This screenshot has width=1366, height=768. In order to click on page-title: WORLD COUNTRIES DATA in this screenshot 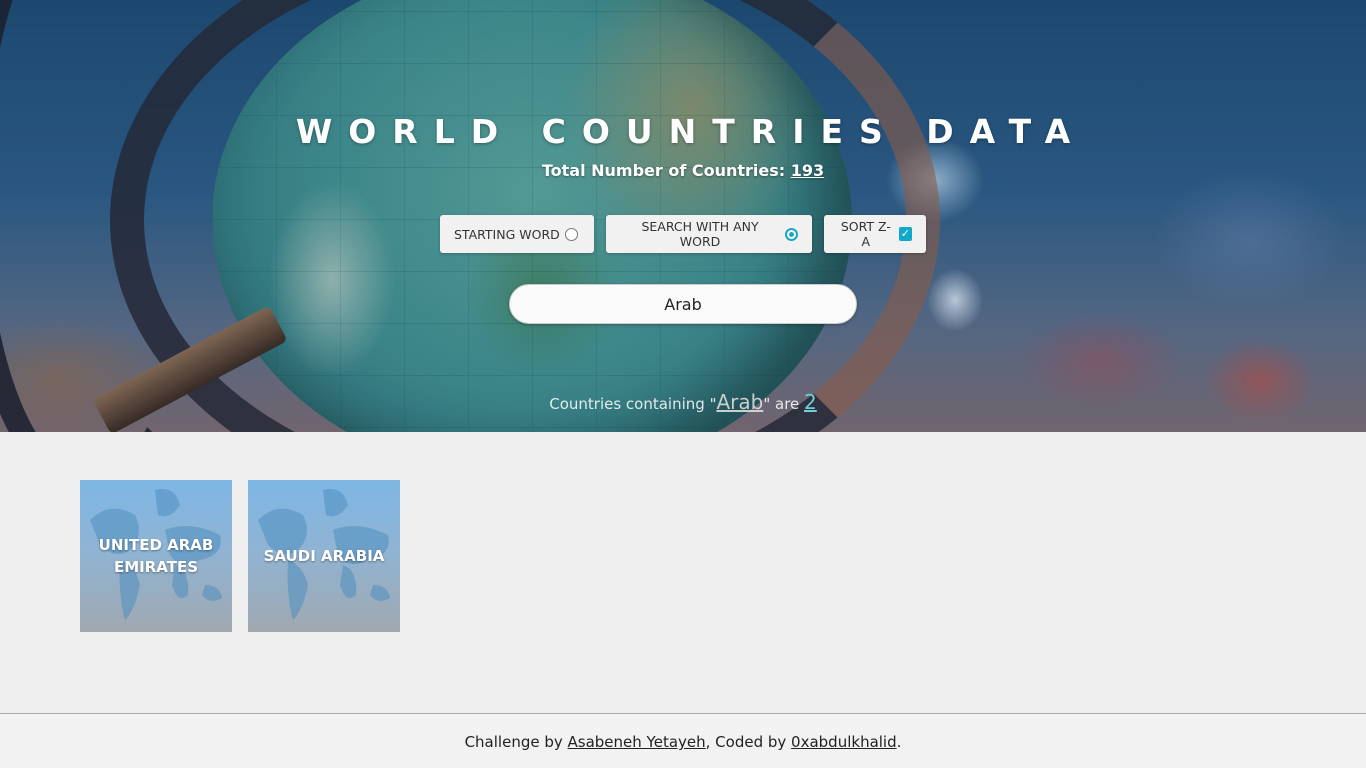, I will do `click(691, 131)`.